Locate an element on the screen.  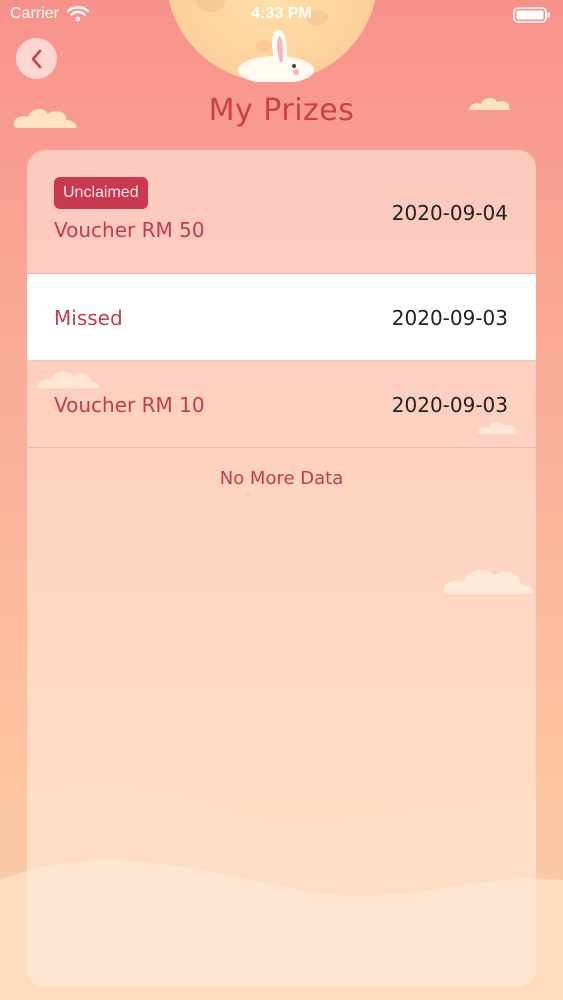
prize-date: 2020-09-04 is located at coordinates (449, 213).